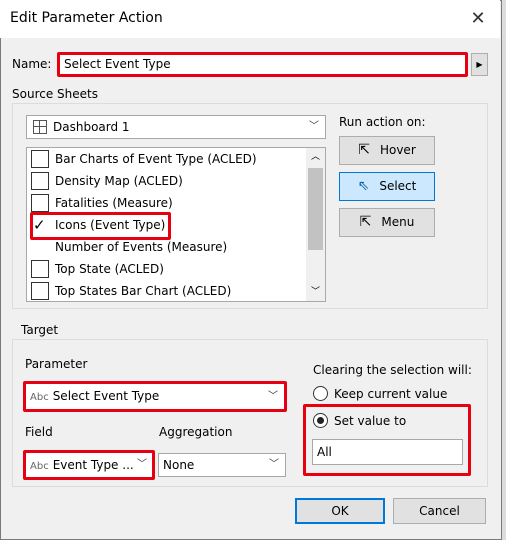 The image size is (506, 540). I want to click on sheet-label: Number of Events (Measure), so click(141, 247).